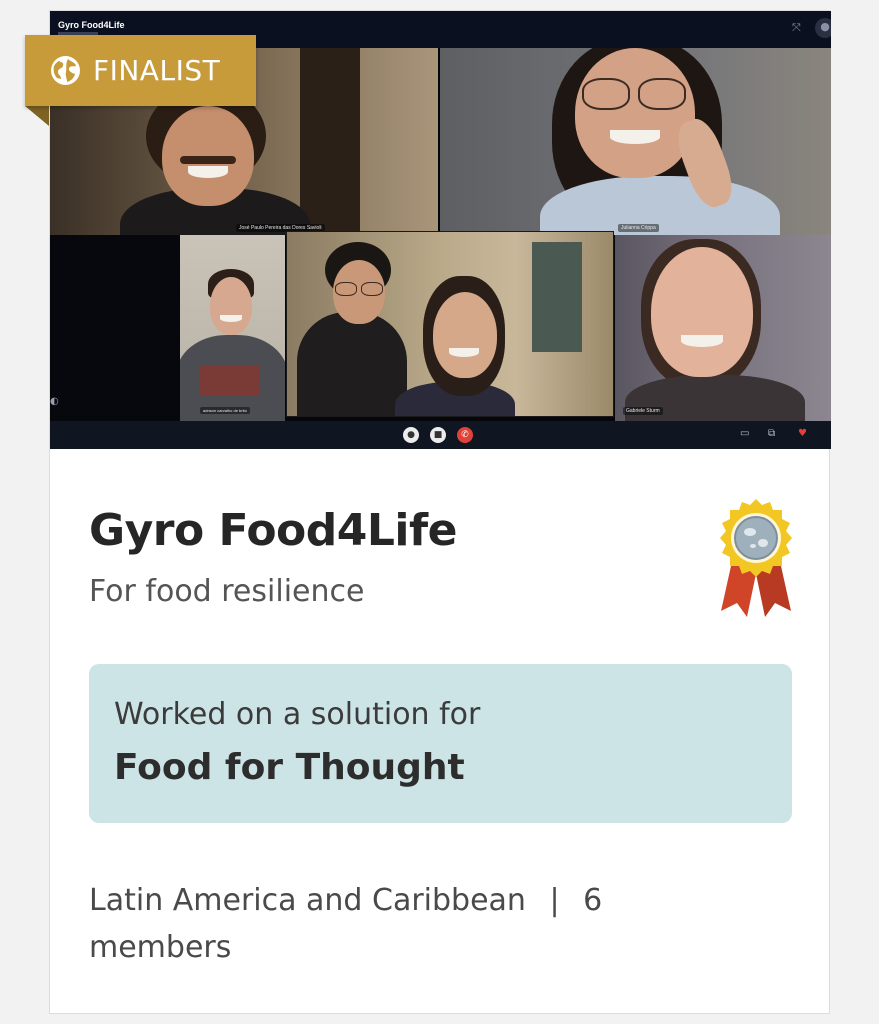 This screenshot has height=1024, width=879. What do you see at coordinates (823, 28) in the screenshot?
I see `user-icon: ●` at bounding box center [823, 28].